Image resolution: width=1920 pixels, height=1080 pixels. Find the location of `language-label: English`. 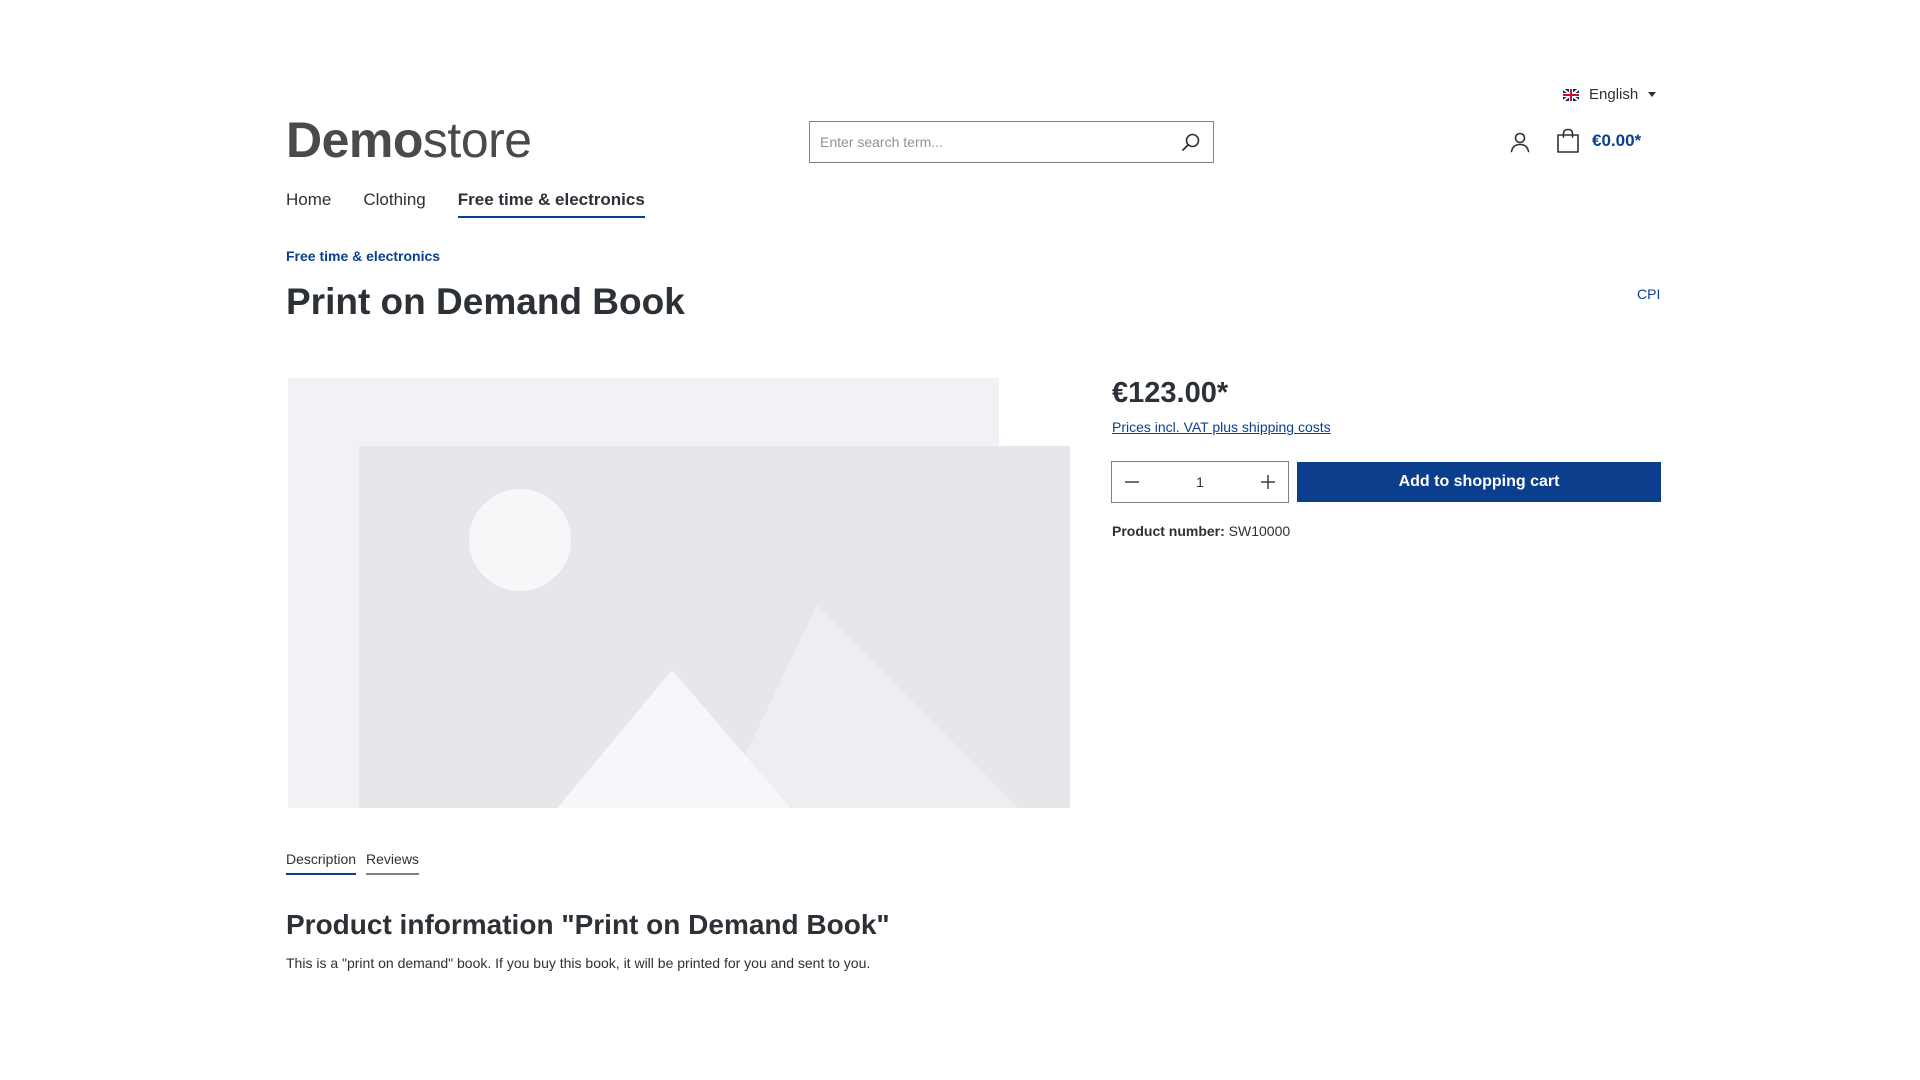

language-label: English is located at coordinates (1614, 94).